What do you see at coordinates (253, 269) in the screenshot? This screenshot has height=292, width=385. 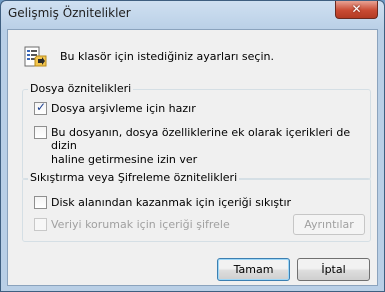 I see `ok-button: Tamam` at bounding box center [253, 269].